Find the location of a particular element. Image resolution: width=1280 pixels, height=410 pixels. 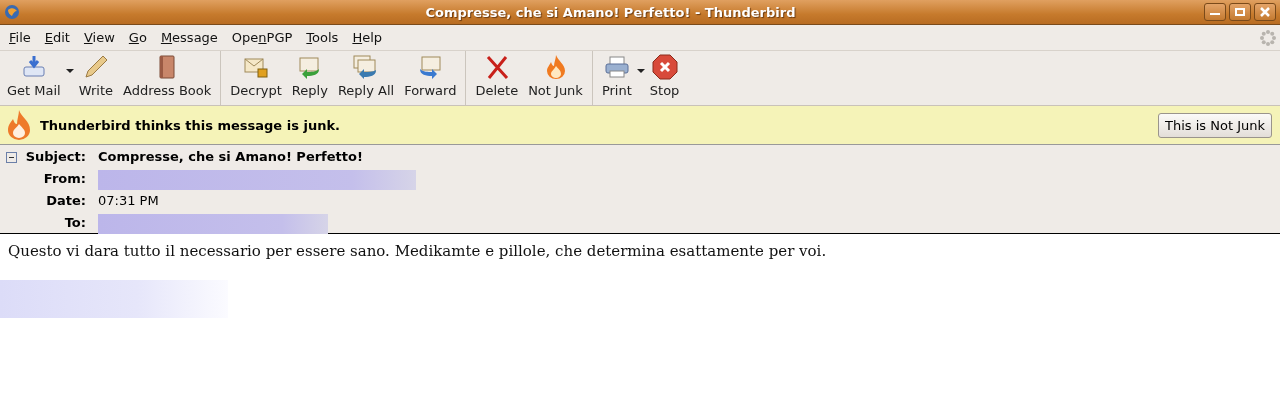

minimize-button is located at coordinates (1215, 12).